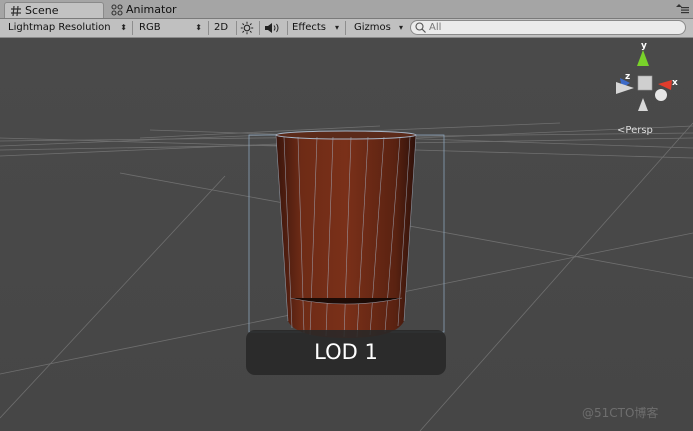  Describe the element at coordinates (627, 77) in the screenshot. I see `z-axis-label: z` at that location.